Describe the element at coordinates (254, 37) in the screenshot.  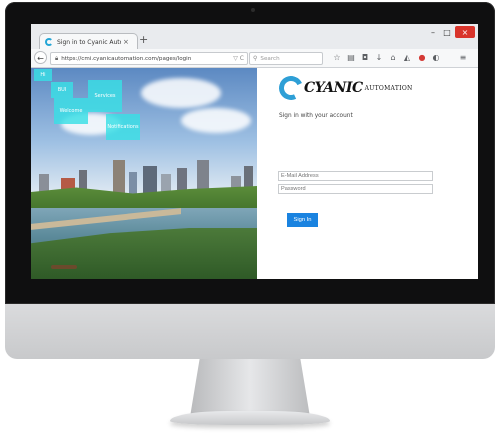
I see `tab-strip: Sign in to Cyanic Automati... × + – □ ×` at that location.